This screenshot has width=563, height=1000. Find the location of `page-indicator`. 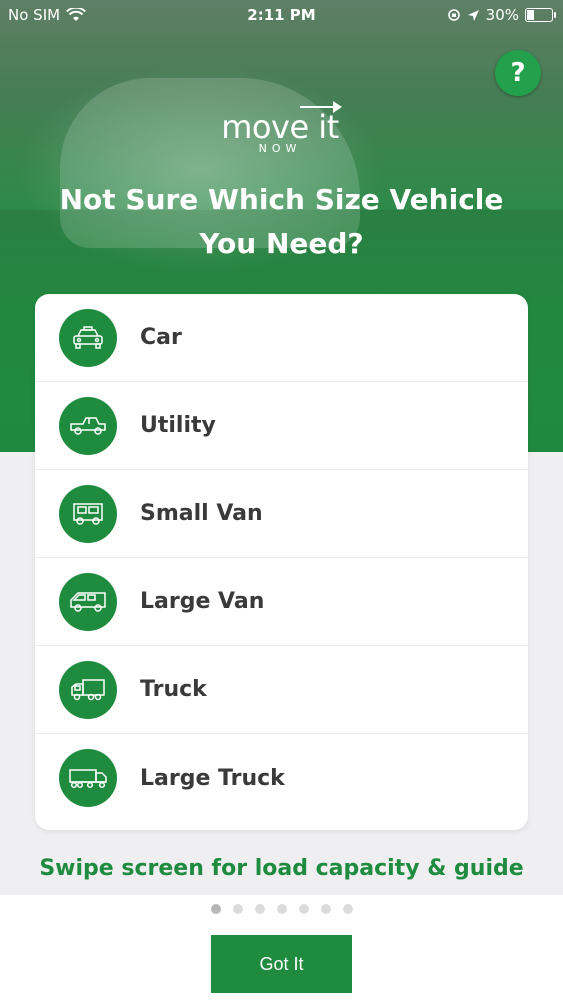

page-indicator is located at coordinates (281, 909).